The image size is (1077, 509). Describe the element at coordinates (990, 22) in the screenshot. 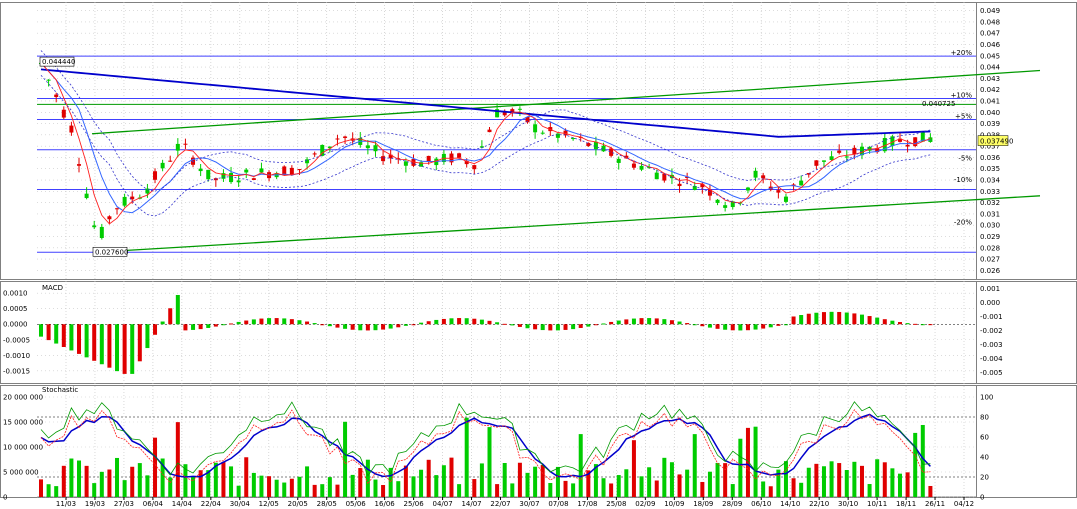

I see `y-tick-label: 0.048` at that location.